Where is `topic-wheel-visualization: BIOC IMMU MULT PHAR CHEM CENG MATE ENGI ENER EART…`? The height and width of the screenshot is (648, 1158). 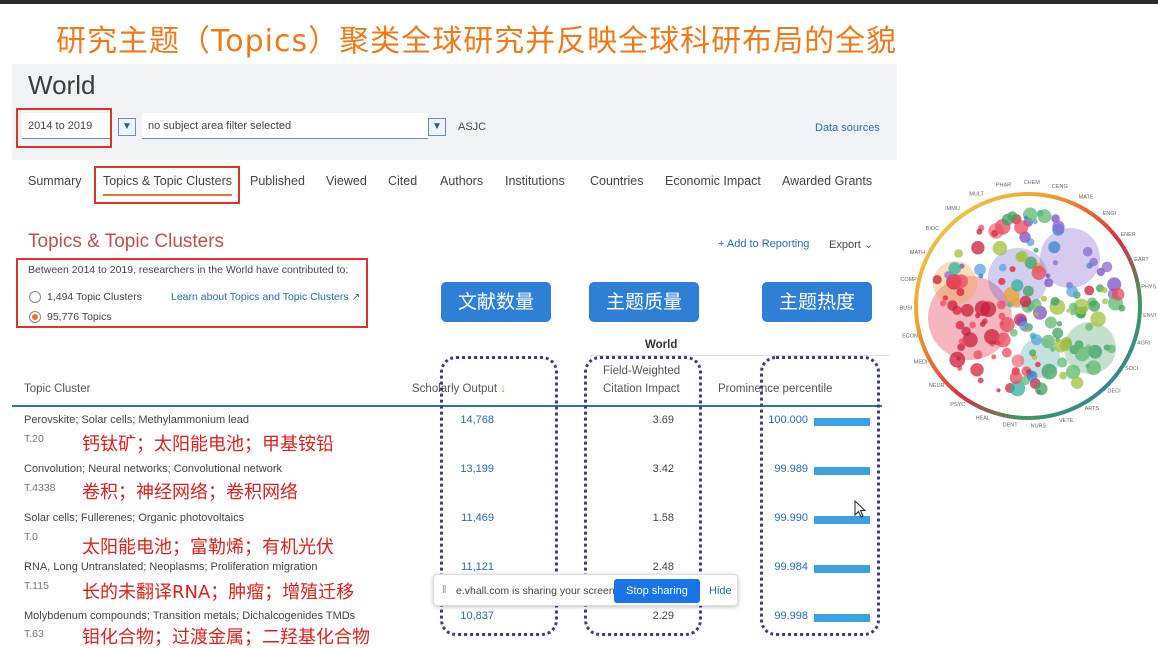
topic-wheel-visualization: BIOC IMMU MULT PHAR CHEM CENG MATE ENGI ENER EART… is located at coordinates (1029, 299).